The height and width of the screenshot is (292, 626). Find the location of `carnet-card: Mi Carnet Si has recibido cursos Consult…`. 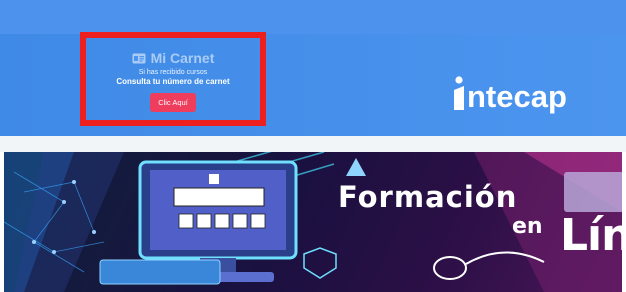

carnet-card: Mi Carnet Si has recibido cursos Consult… is located at coordinates (173, 79).